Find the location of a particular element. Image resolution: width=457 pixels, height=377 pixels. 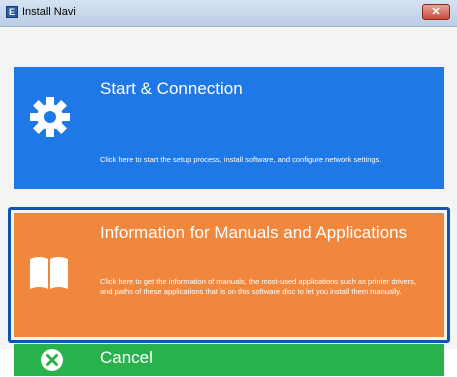

app-icon: E is located at coordinates (12, 12).